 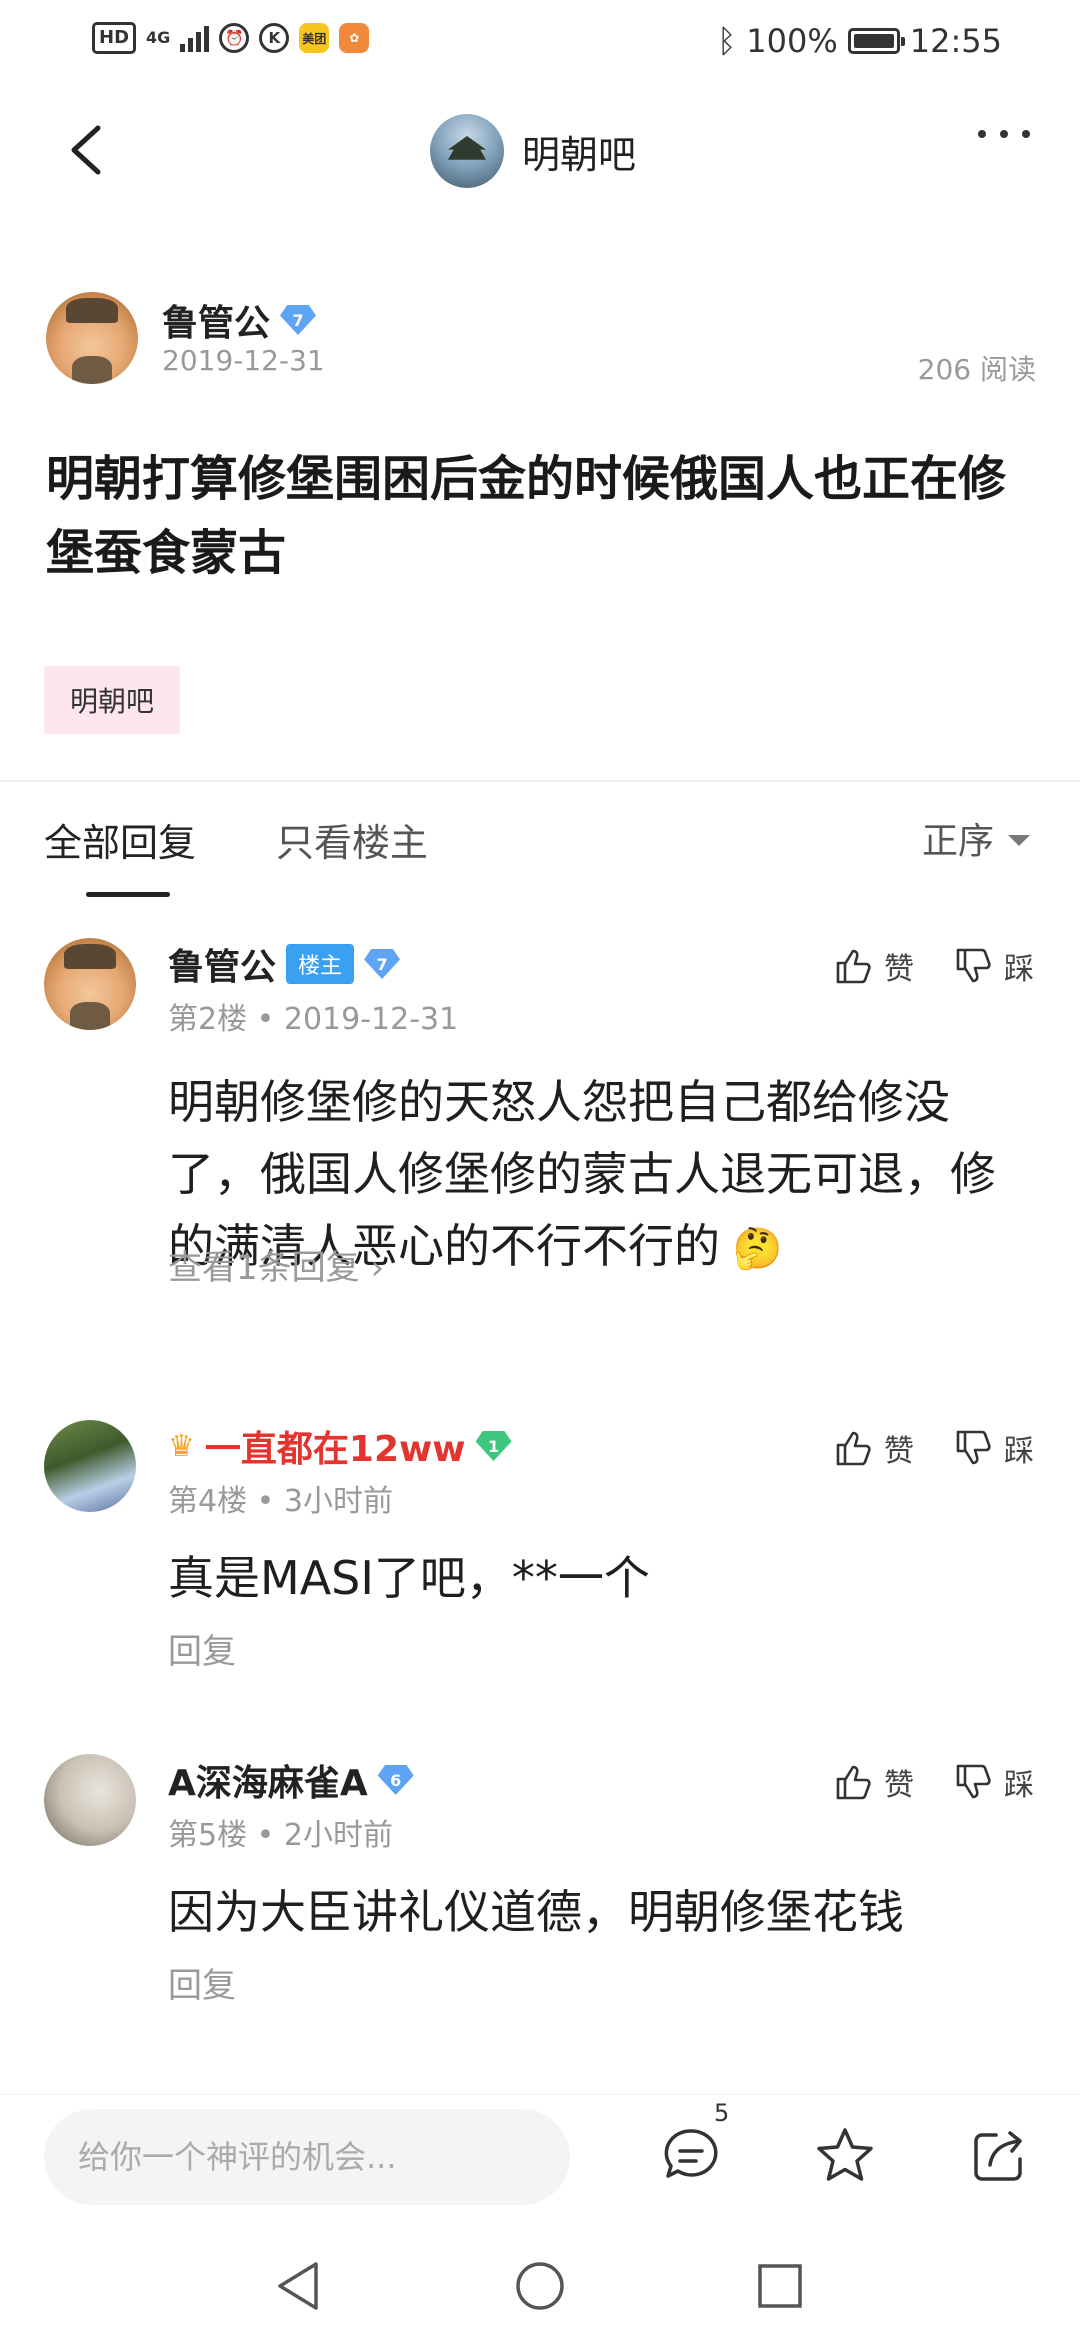 I want to click on reply-meta: 第2楼 • 2019-12-31, so click(x=313, y=1019).